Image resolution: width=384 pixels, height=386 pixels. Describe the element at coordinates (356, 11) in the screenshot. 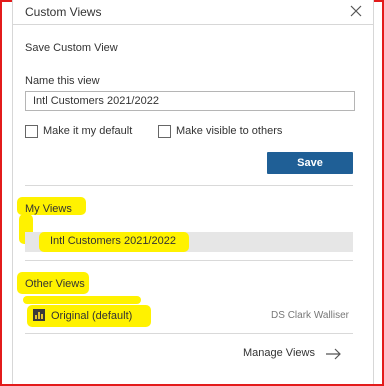

I see `close-icon` at that location.